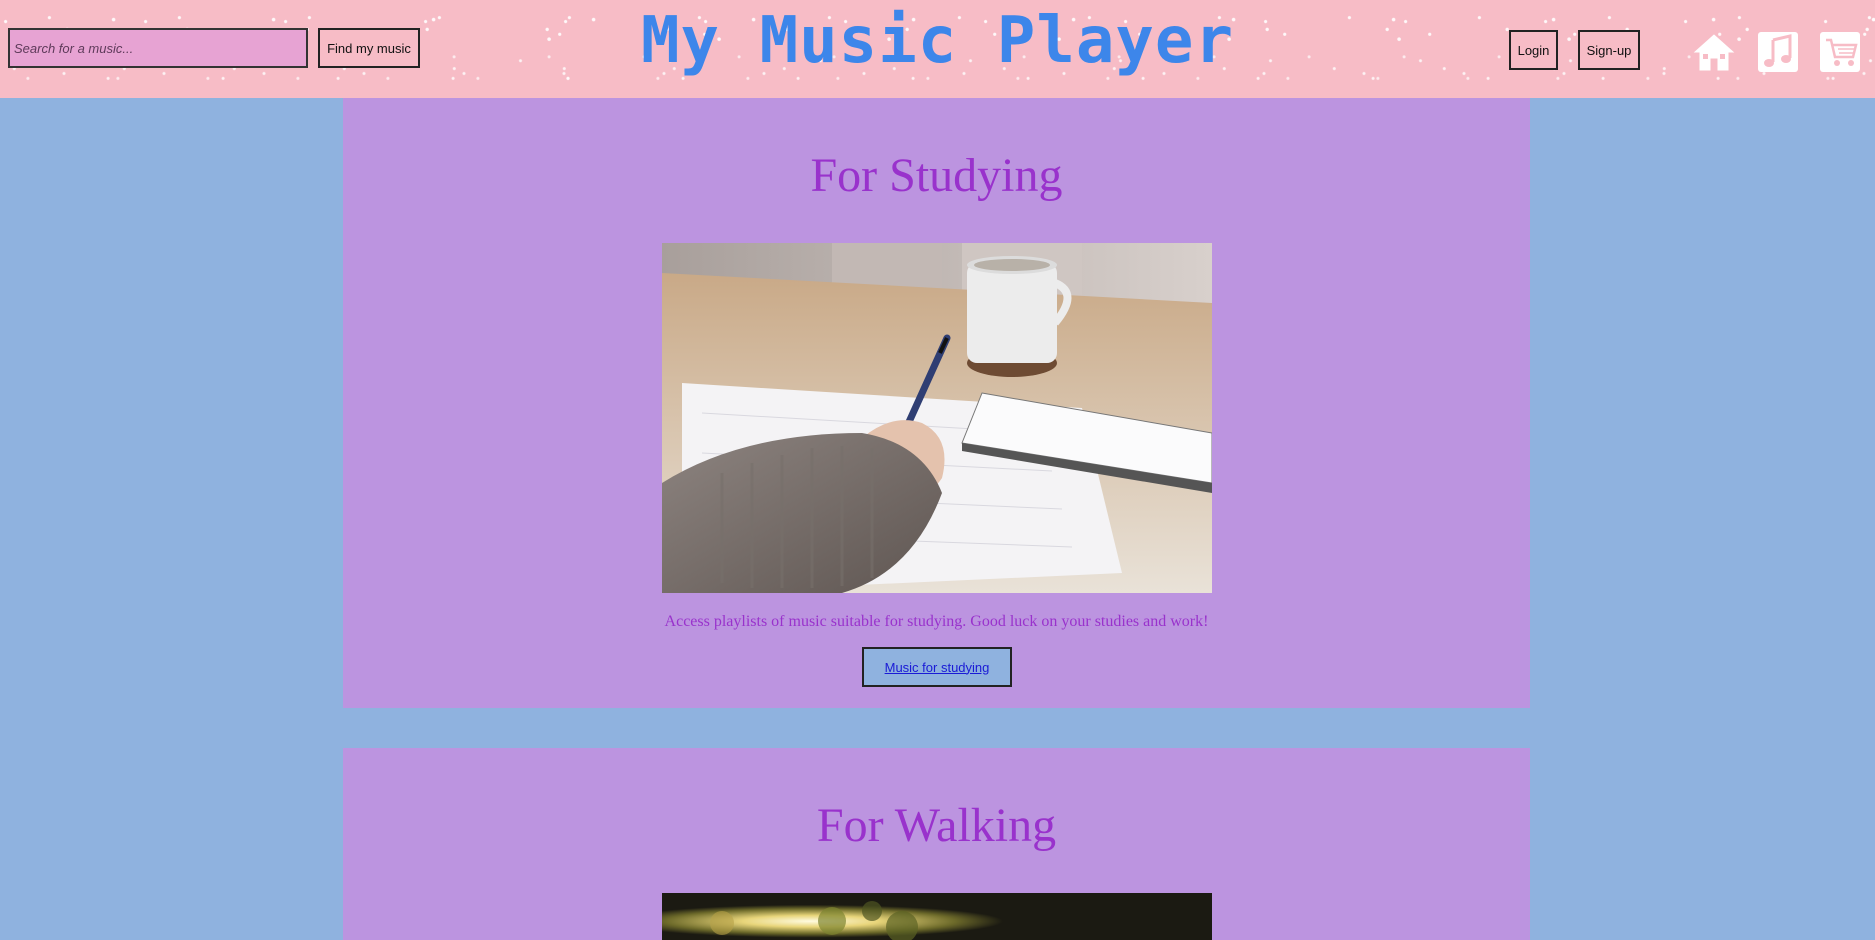 Image resolution: width=1875 pixels, height=940 pixels. What do you see at coordinates (937, 418) in the screenshot?
I see `studying-photo` at bounding box center [937, 418].